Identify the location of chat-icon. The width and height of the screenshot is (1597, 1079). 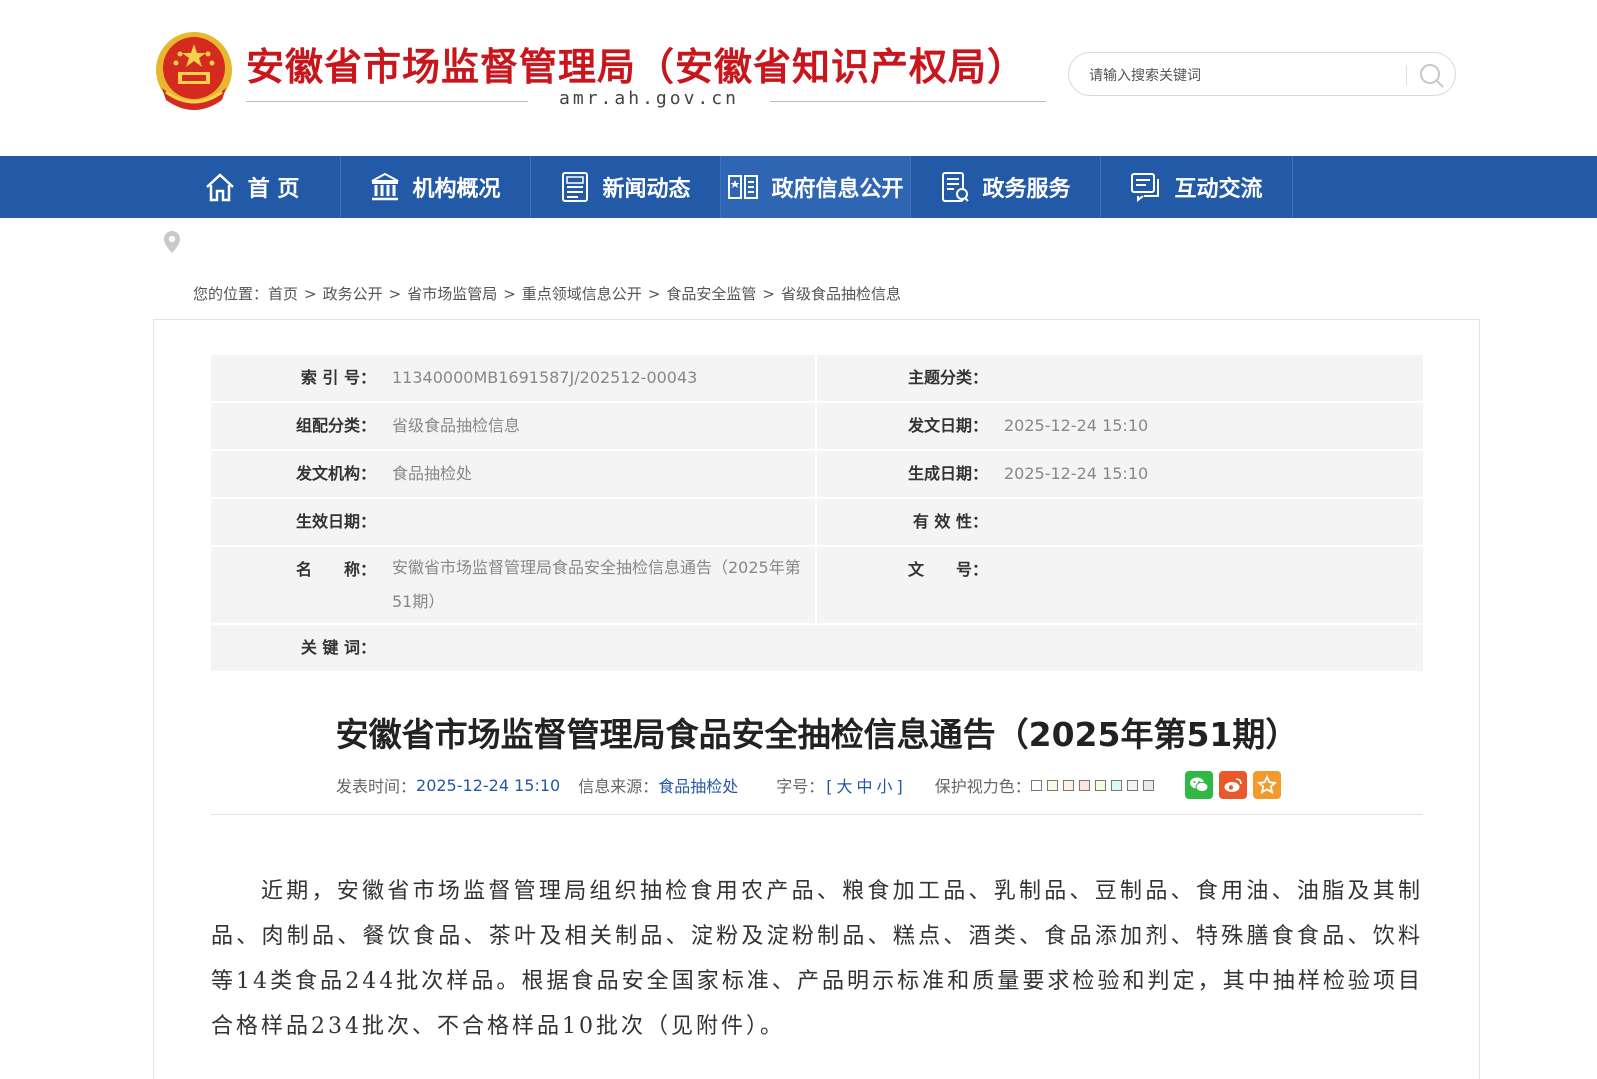
(1145, 187).